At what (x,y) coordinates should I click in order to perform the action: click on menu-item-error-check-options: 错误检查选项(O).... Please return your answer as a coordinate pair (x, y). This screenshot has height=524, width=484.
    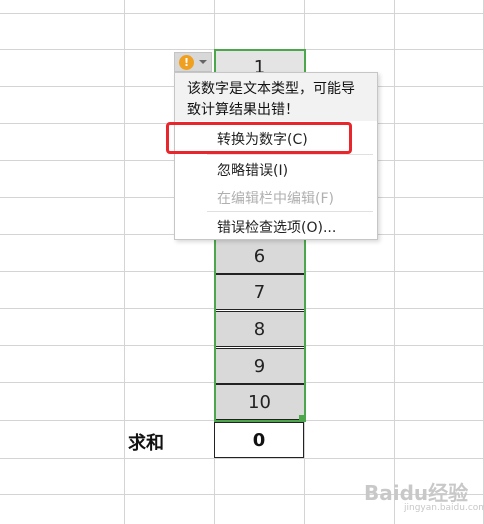
    Looking at the image, I should click on (276, 227).